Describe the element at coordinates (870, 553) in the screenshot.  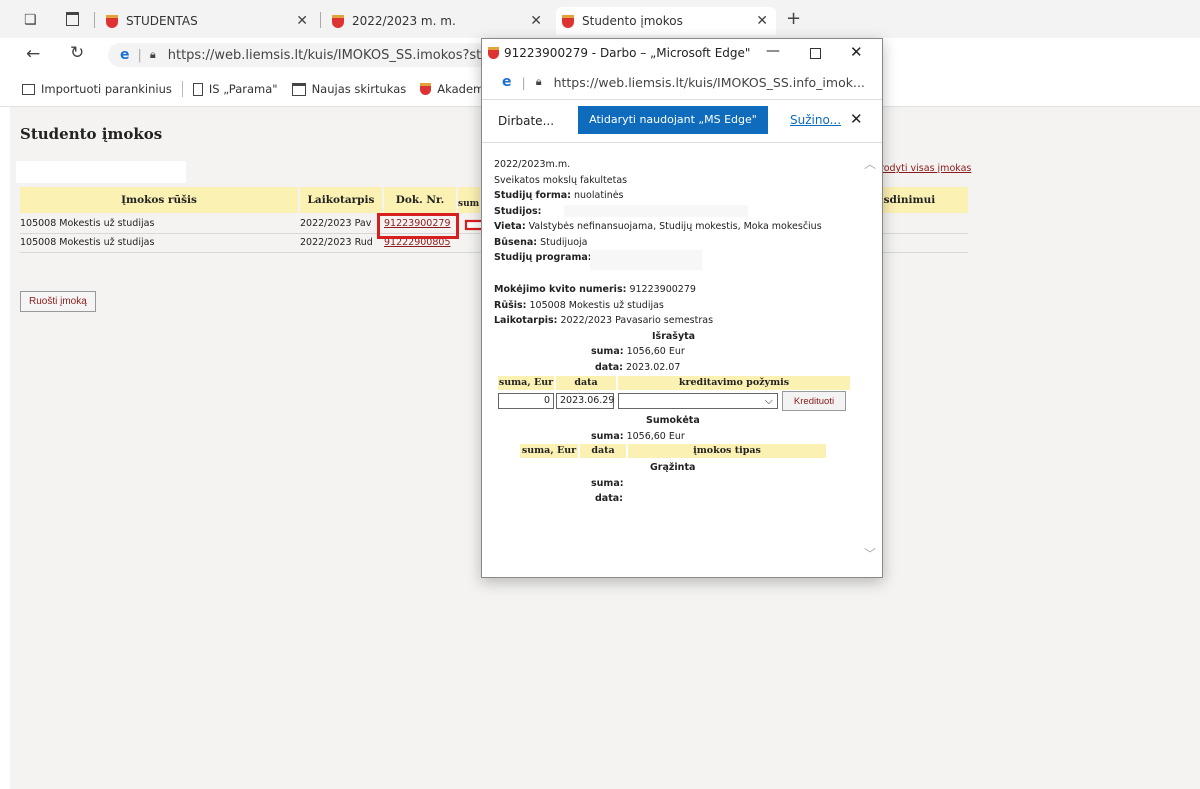
I see `scroll-down-icon: ﹀` at that location.